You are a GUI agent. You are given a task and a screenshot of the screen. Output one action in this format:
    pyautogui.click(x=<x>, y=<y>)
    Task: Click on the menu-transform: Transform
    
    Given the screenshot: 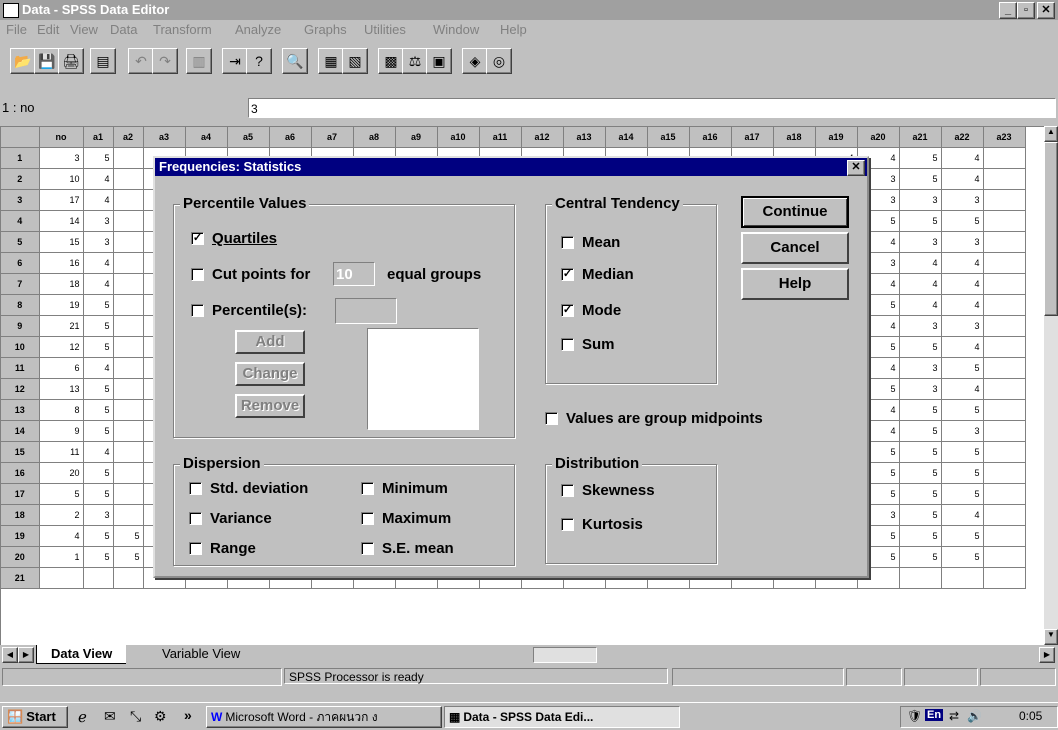 What is the action you would take?
    pyautogui.click(x=182, y=29)
    